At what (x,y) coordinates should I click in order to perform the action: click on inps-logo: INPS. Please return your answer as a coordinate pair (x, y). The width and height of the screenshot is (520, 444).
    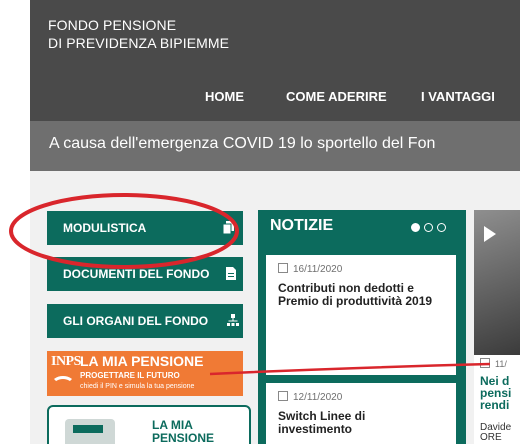
    Looking at the image, I should click on (66, 361).